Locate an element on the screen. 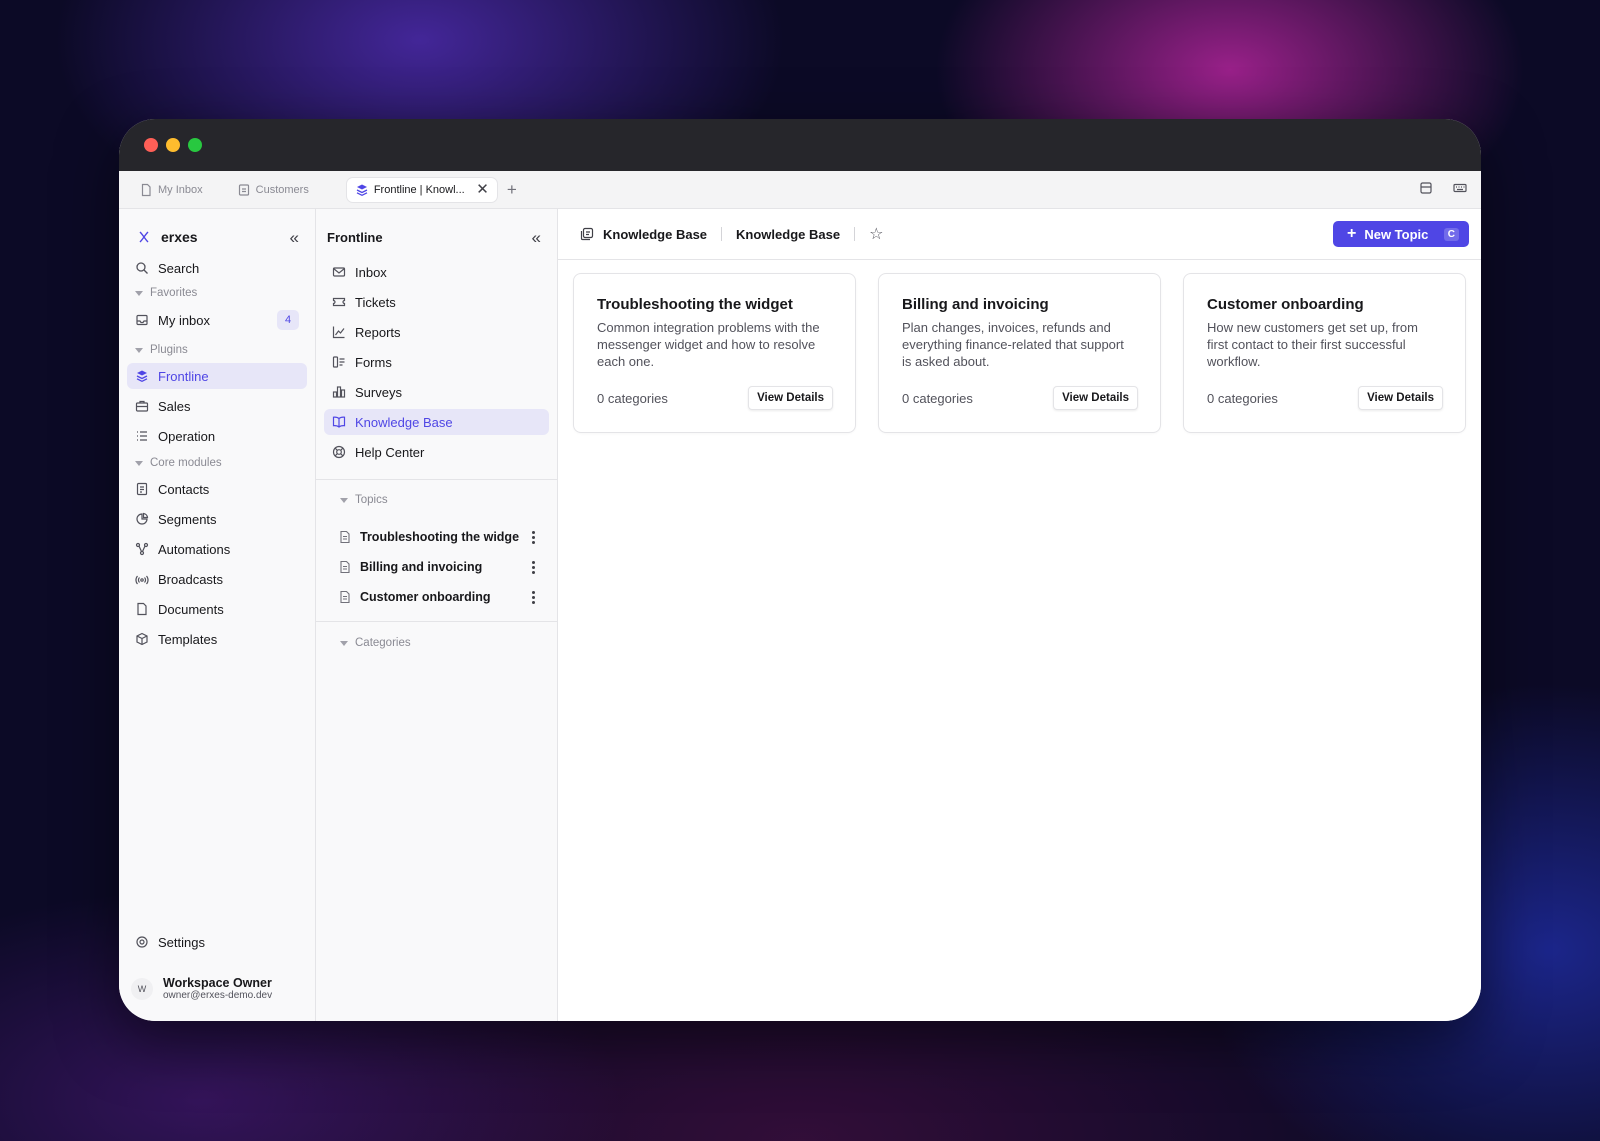 The height and width of the screenshot is (1141, 1600). topic-label: Billing and invoicing is located at coordinates (421, 567).